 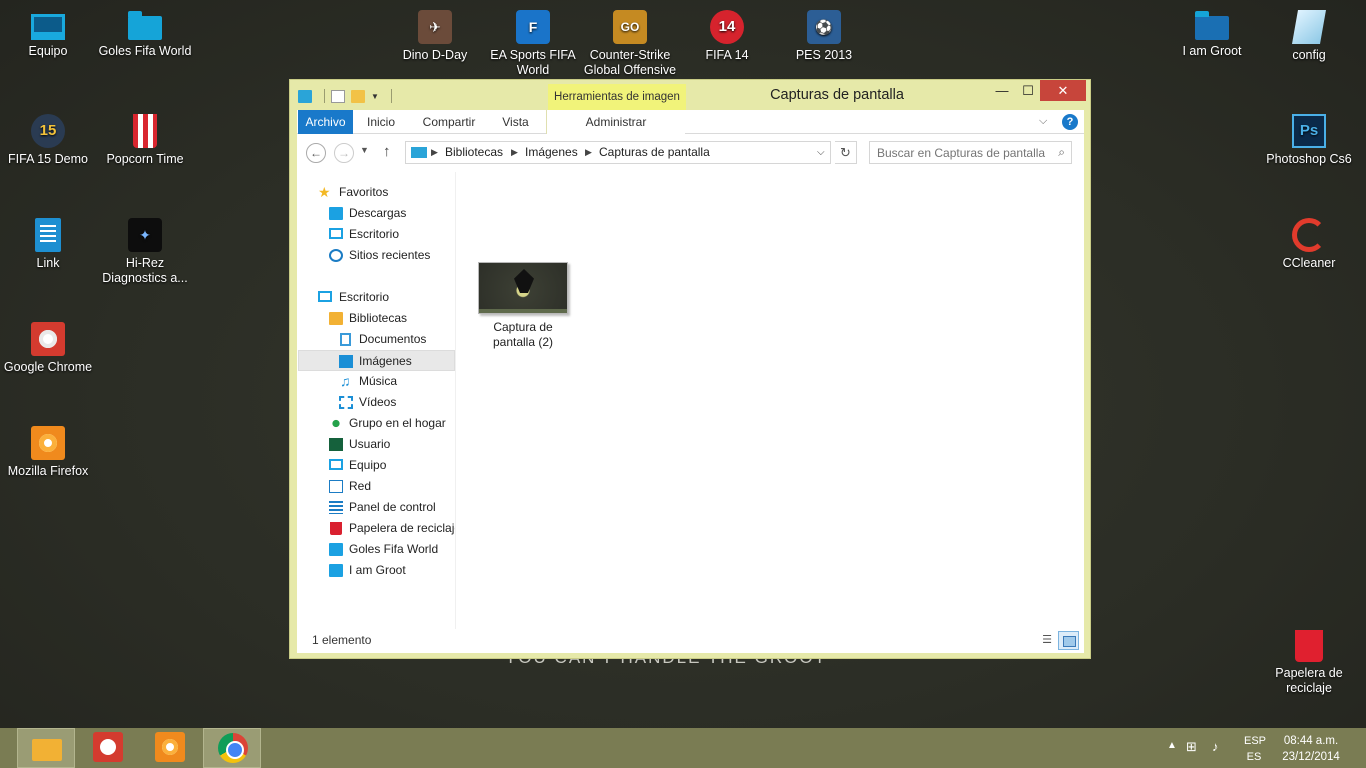 What do you see at coordinates (1212, 31) in the screenshot?
I see `desktop-icon-i-am-groot: I am Groot` at bounding box center [1212, 31].